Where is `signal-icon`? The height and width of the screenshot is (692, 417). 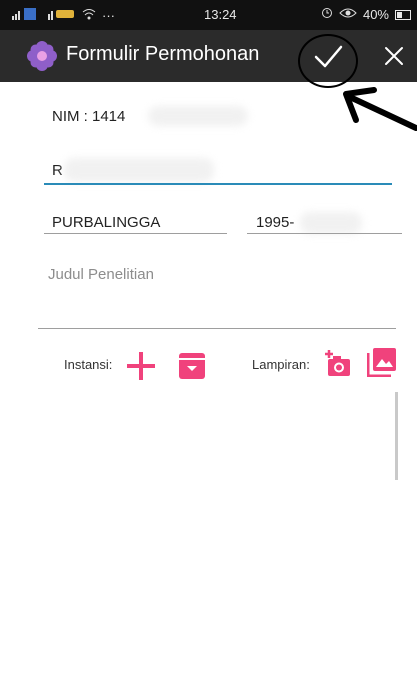 signal-icon is located at coordinates (27, 15).